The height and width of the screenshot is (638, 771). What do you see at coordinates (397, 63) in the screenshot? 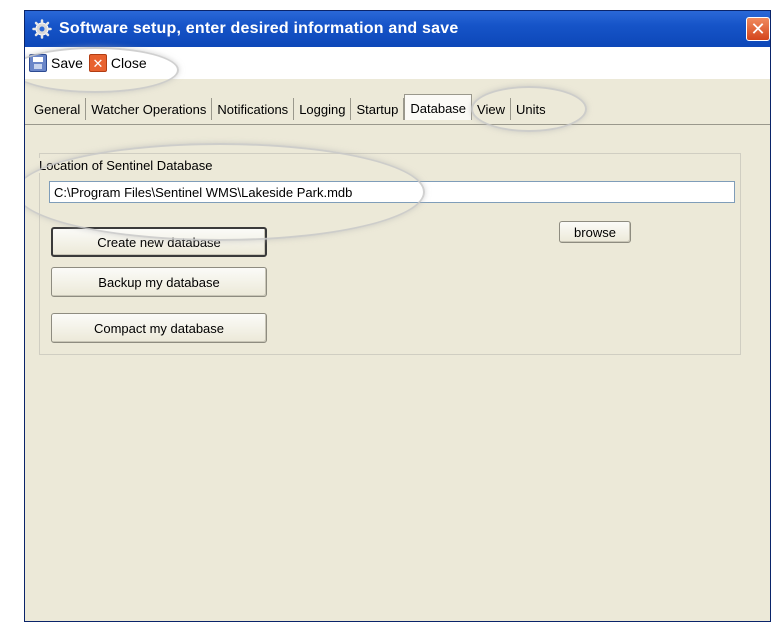
I see `toolbar: Save ✕ Close` at bounding box center [397, 63].